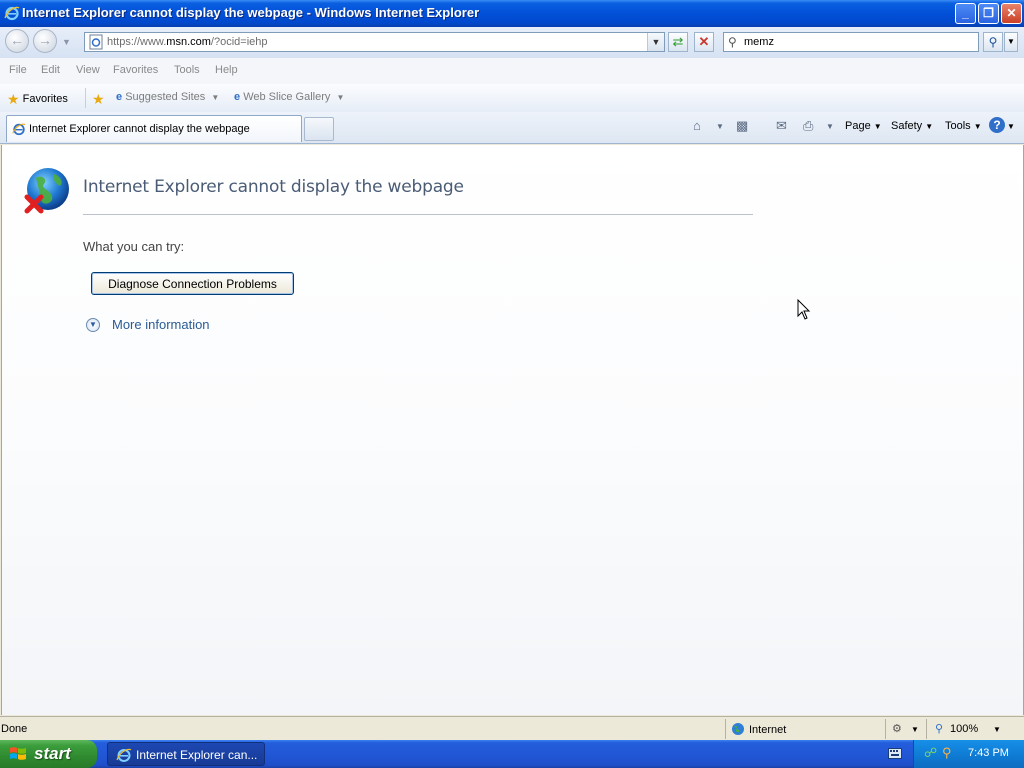 The height and width of the screenshot is (768, 1024). What do you see at coordinates (988, 13) in the screenshot?
I see `restore-button: ❐` at bounding box center [988, 13].